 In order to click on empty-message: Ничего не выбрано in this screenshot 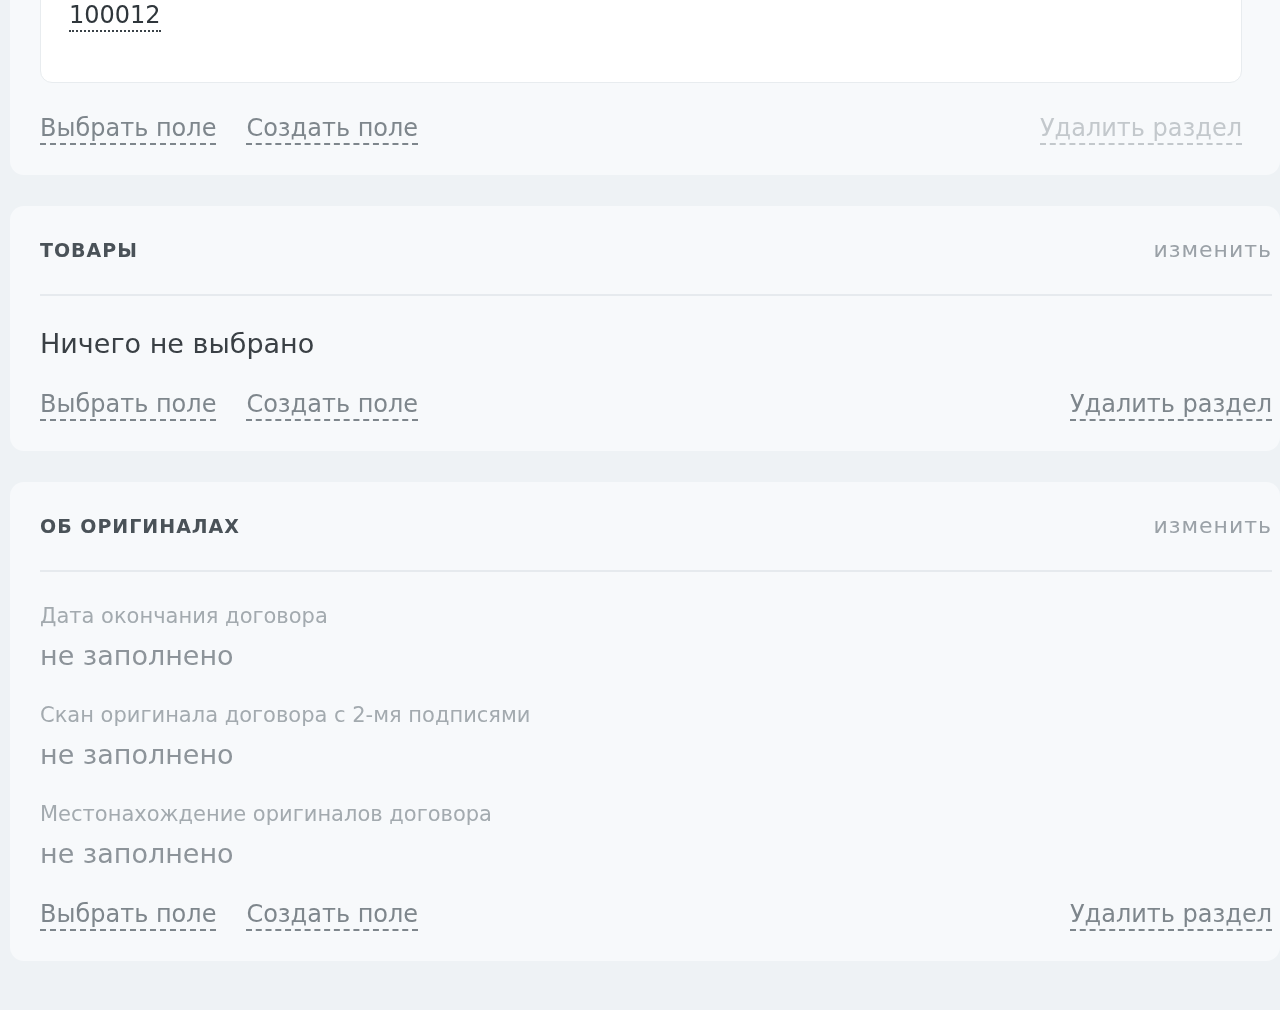, I will do `click(178, 343)`.